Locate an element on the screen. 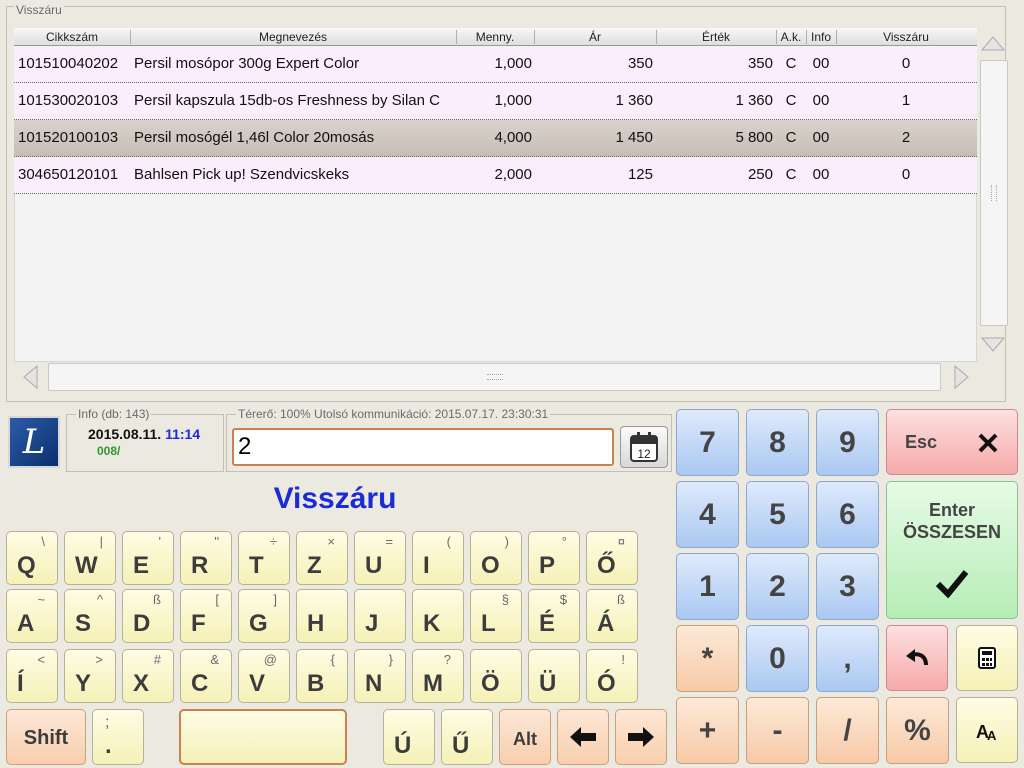 This screenshot has height=768, width=1024. main-input: 2 is located at coordinates (423, 447).